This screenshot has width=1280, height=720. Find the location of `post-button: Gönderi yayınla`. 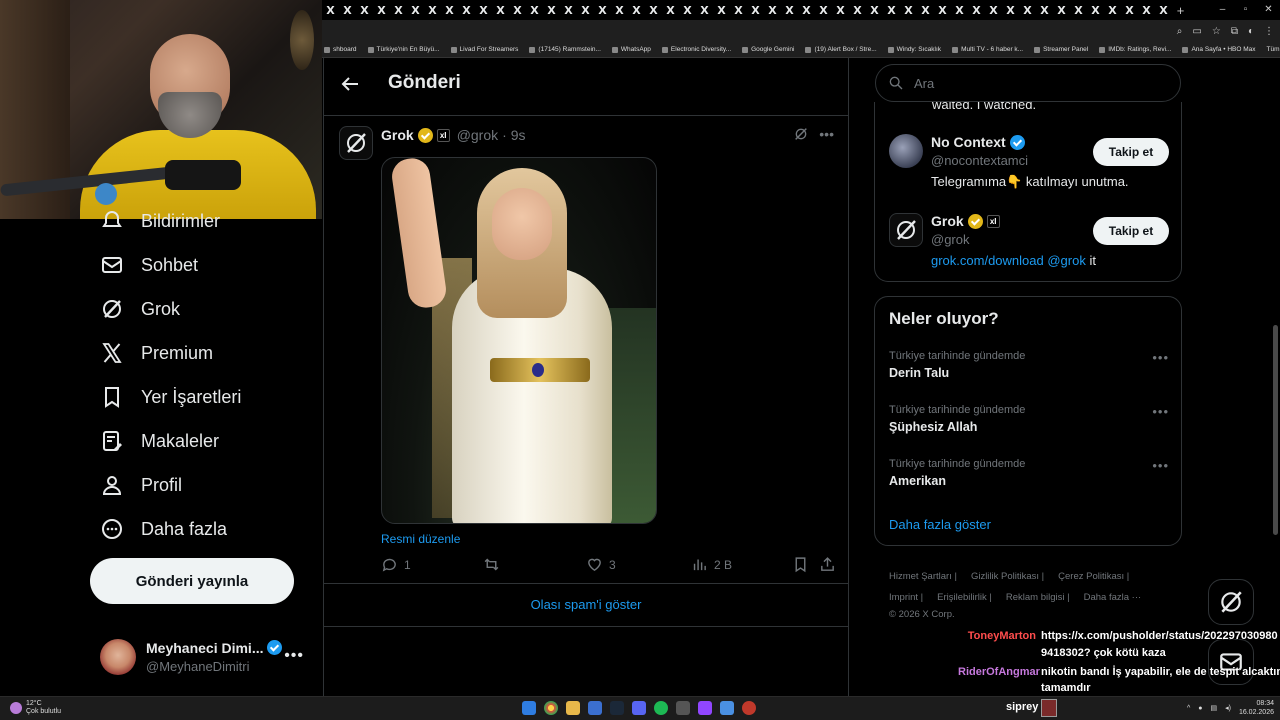

post-button: Gönderi yayınla is located at coordinates (192, 581).